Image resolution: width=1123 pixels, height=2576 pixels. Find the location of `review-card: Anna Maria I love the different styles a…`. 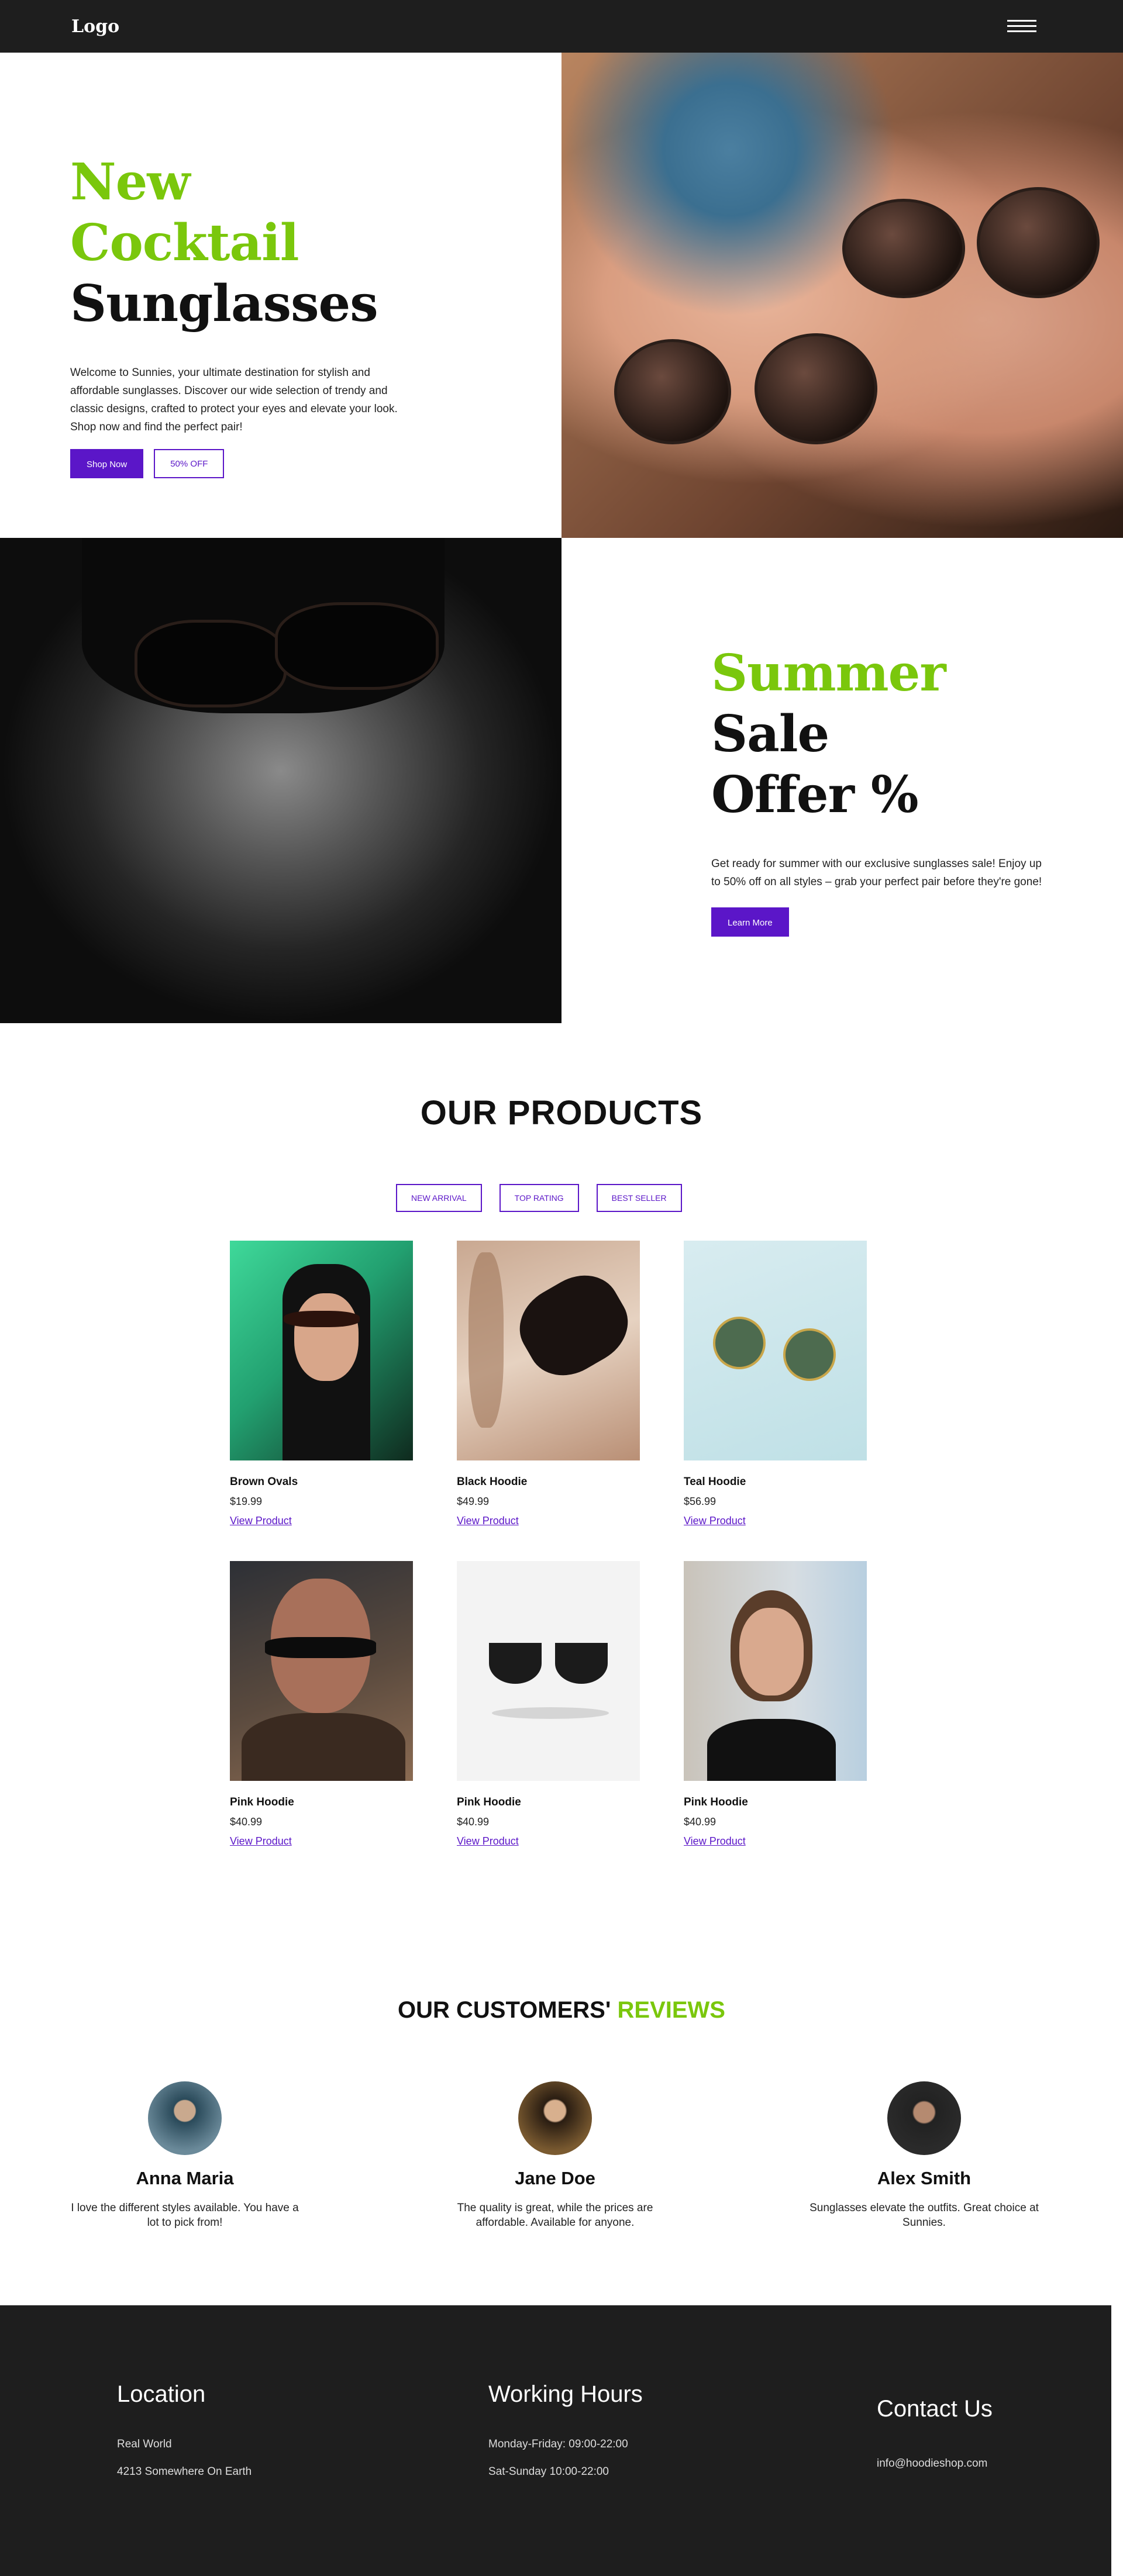

review-card: Anna Maria I love the different styles a… is located at coordinates (185, 2155).